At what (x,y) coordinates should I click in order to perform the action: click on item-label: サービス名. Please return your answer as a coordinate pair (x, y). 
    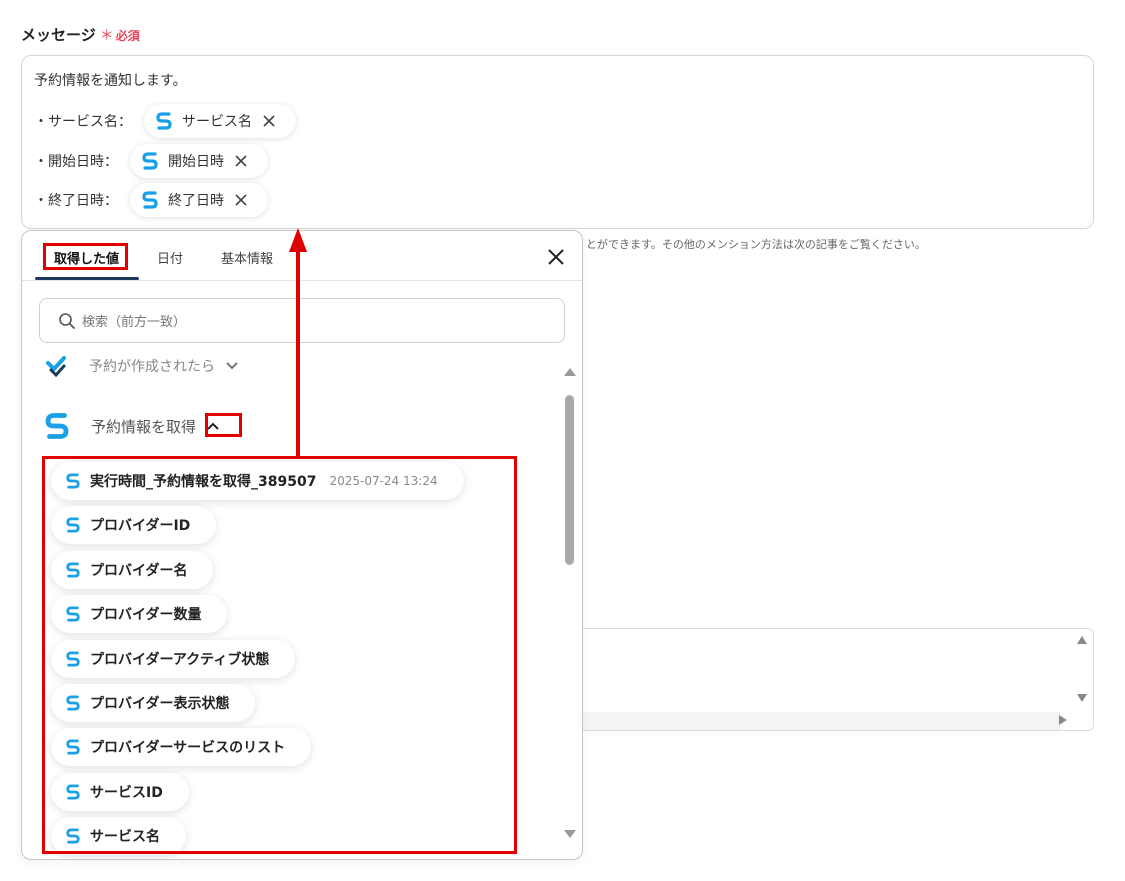
    Looking at the image, I should click on (125, 837).